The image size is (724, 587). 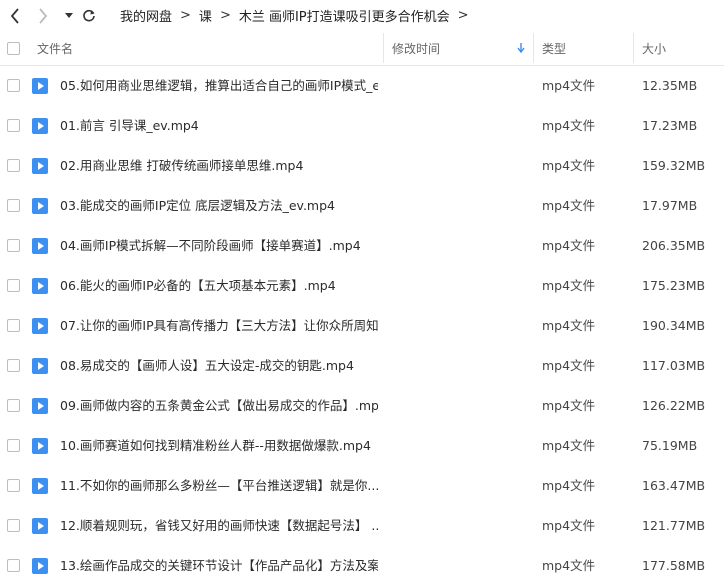 What do you see at coordinates (344, 15) in the screenshot?
I see `breadcrumb-item-current-folder: 木兰 画师IP打造课吸引更多合作机会` at bounding box center [344, 15].